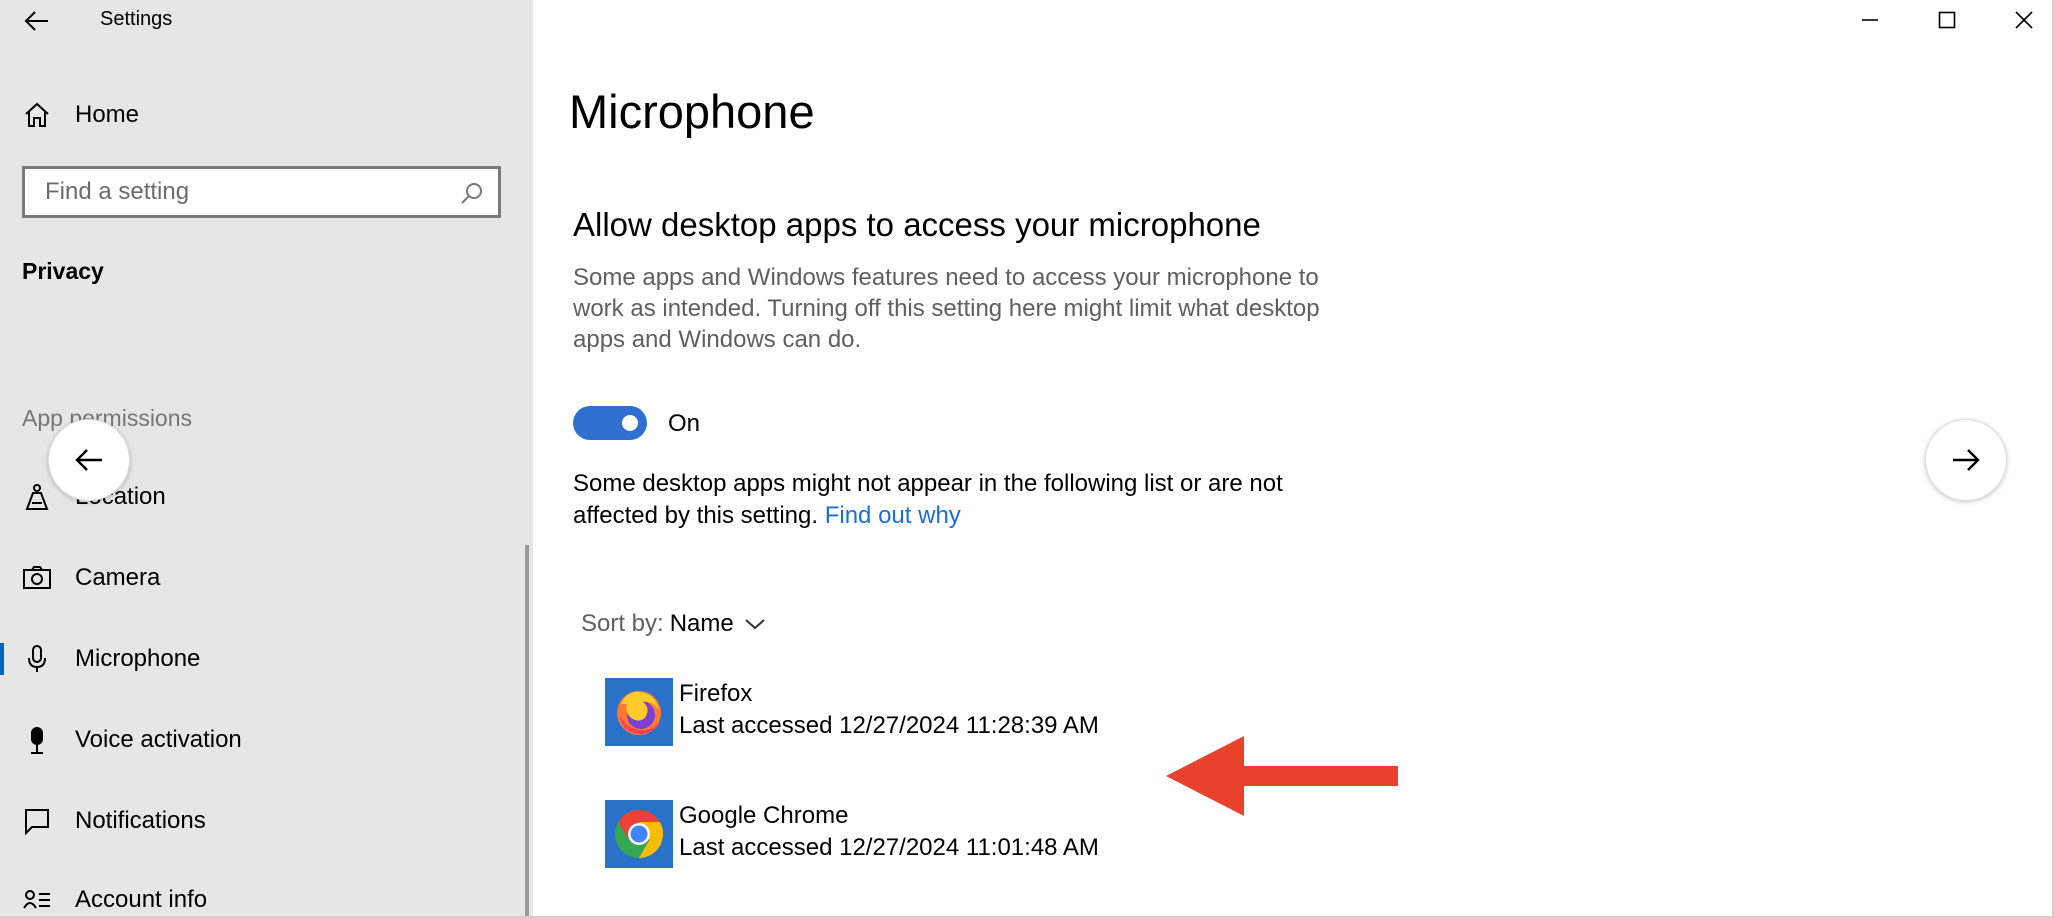 This screenshot has width=2054, height=918. I want to click on camera-icon, so click(37, 578).